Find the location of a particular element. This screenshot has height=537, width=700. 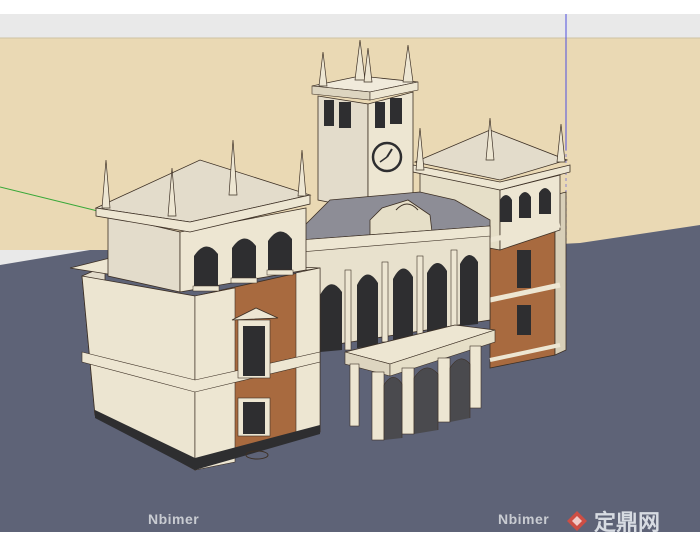

watermark-left: Nbimer is located at coordinates (174, 519).